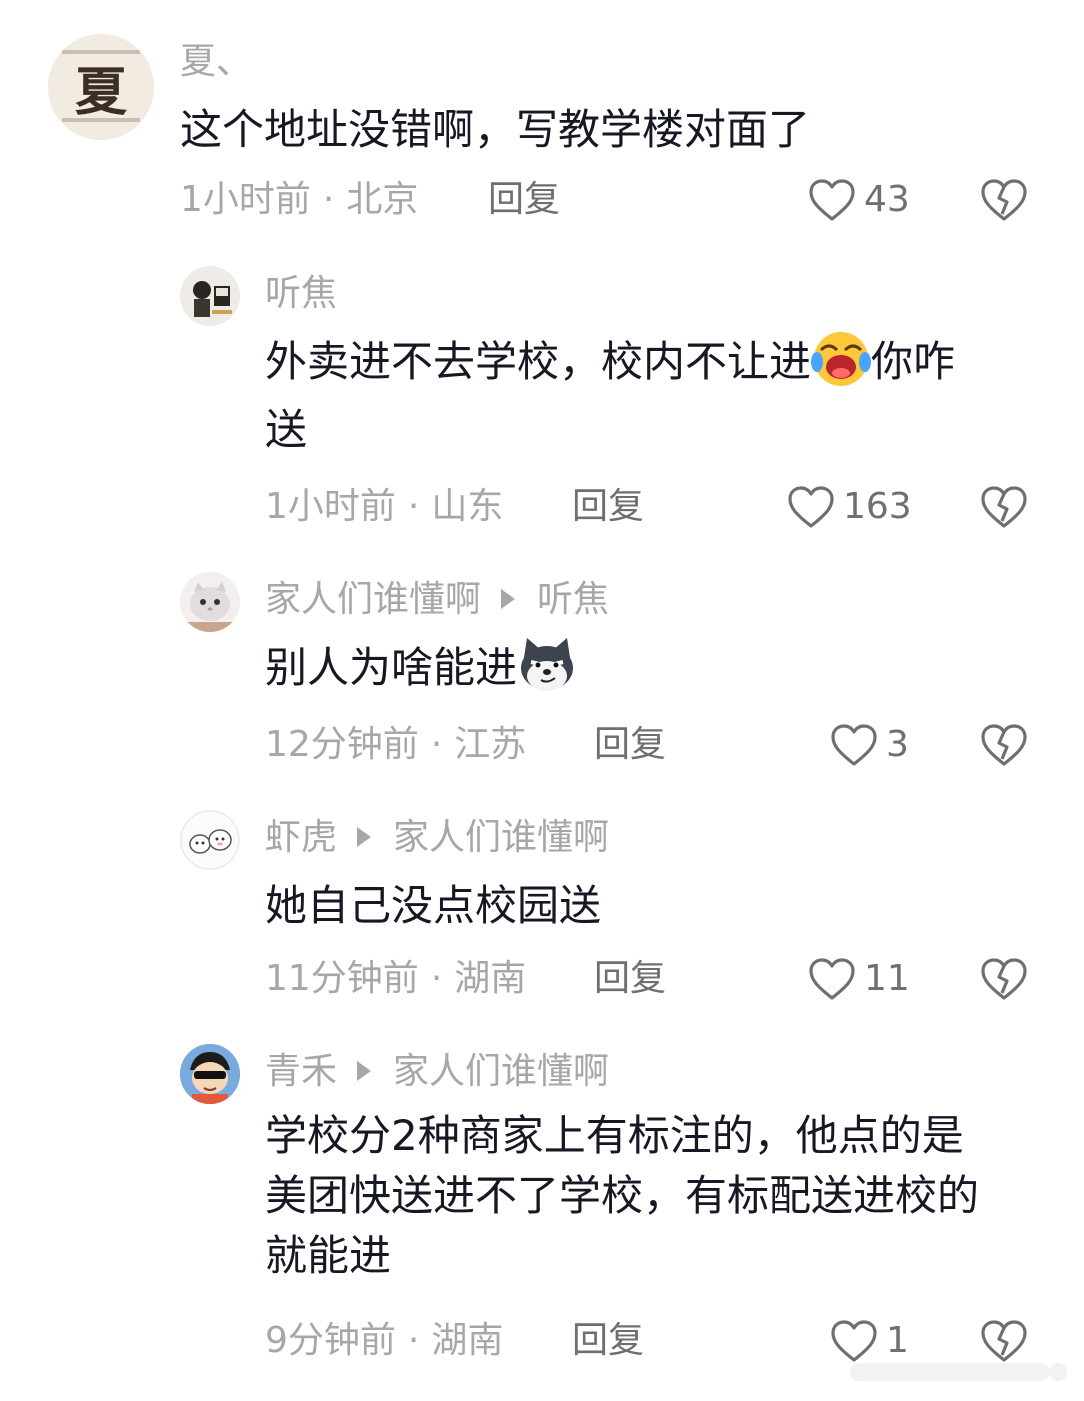  I want to click on laughing-crying-emoji, so click(841, 358).